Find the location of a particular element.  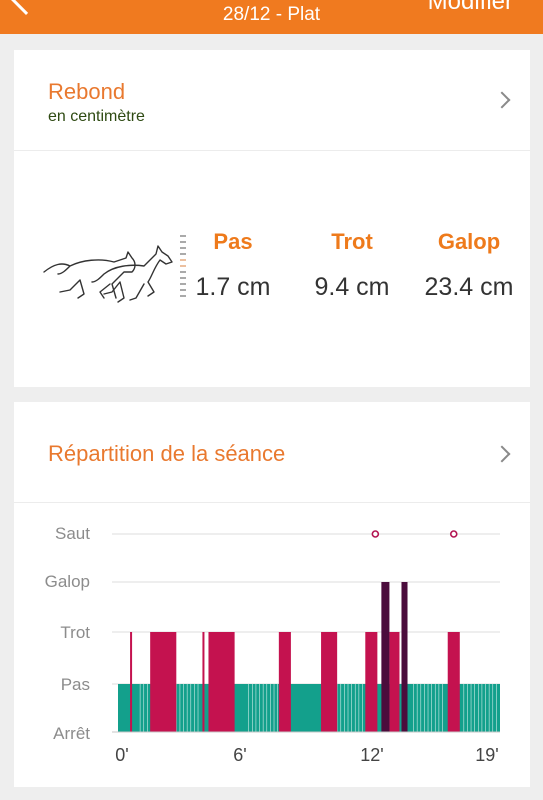

divider is located at coordinates (272, 150).